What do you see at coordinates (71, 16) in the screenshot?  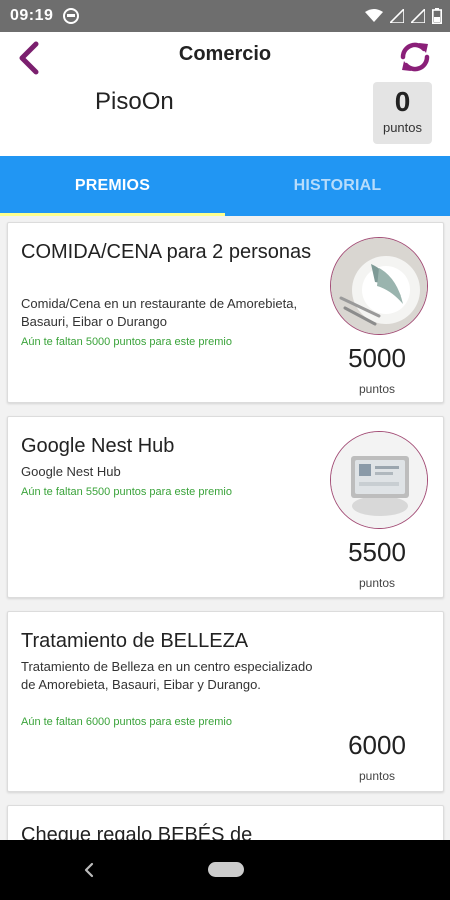 I see `dnd-icon` at bounding box center [71, 16].